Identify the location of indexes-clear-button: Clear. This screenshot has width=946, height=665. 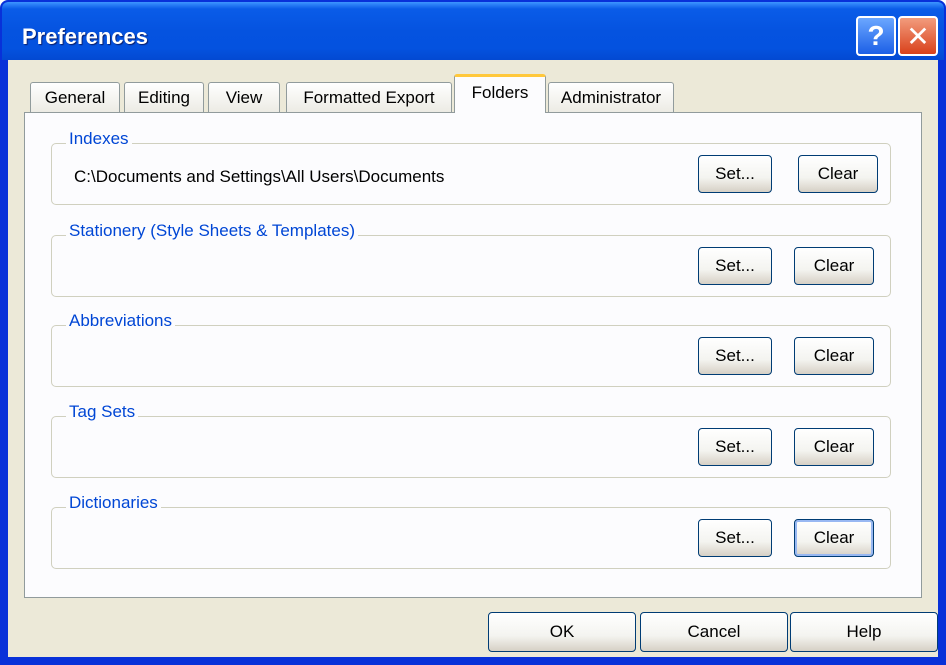
(838, 174).